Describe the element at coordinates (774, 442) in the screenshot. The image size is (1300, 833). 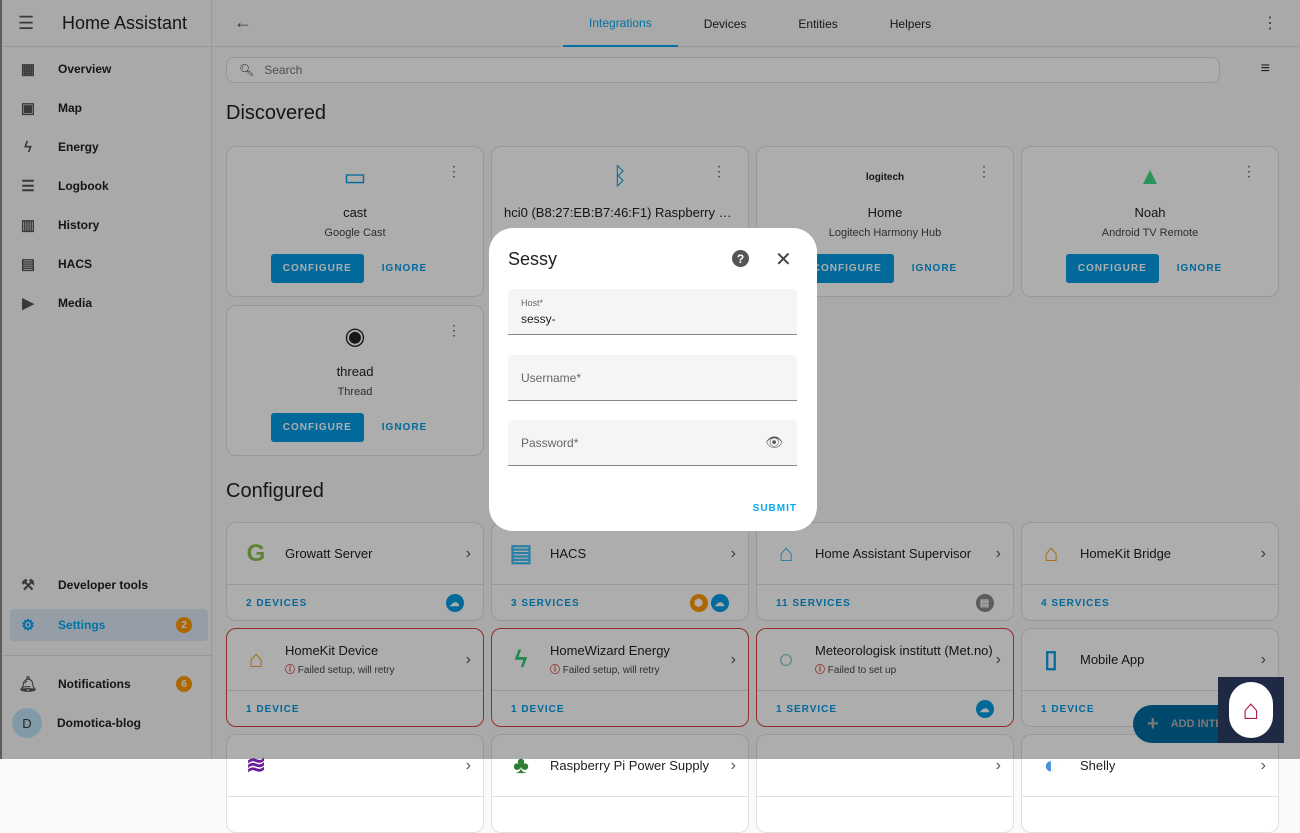
I see `eye-icon: 👁︎` at that location.